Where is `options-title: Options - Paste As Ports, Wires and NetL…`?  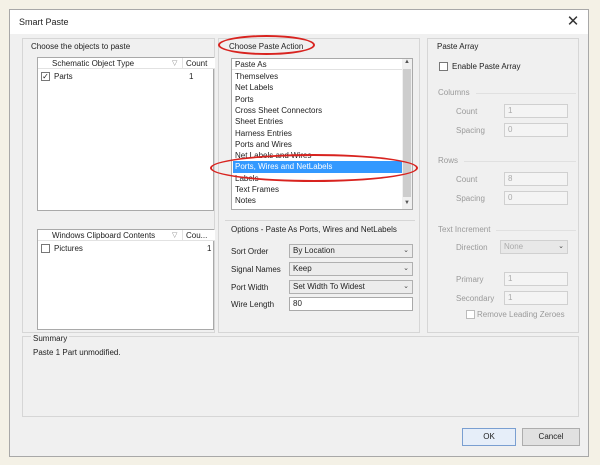
options-title: Options - Paste As Ports, Wires and NetL… is located at coordinates (314, 229).